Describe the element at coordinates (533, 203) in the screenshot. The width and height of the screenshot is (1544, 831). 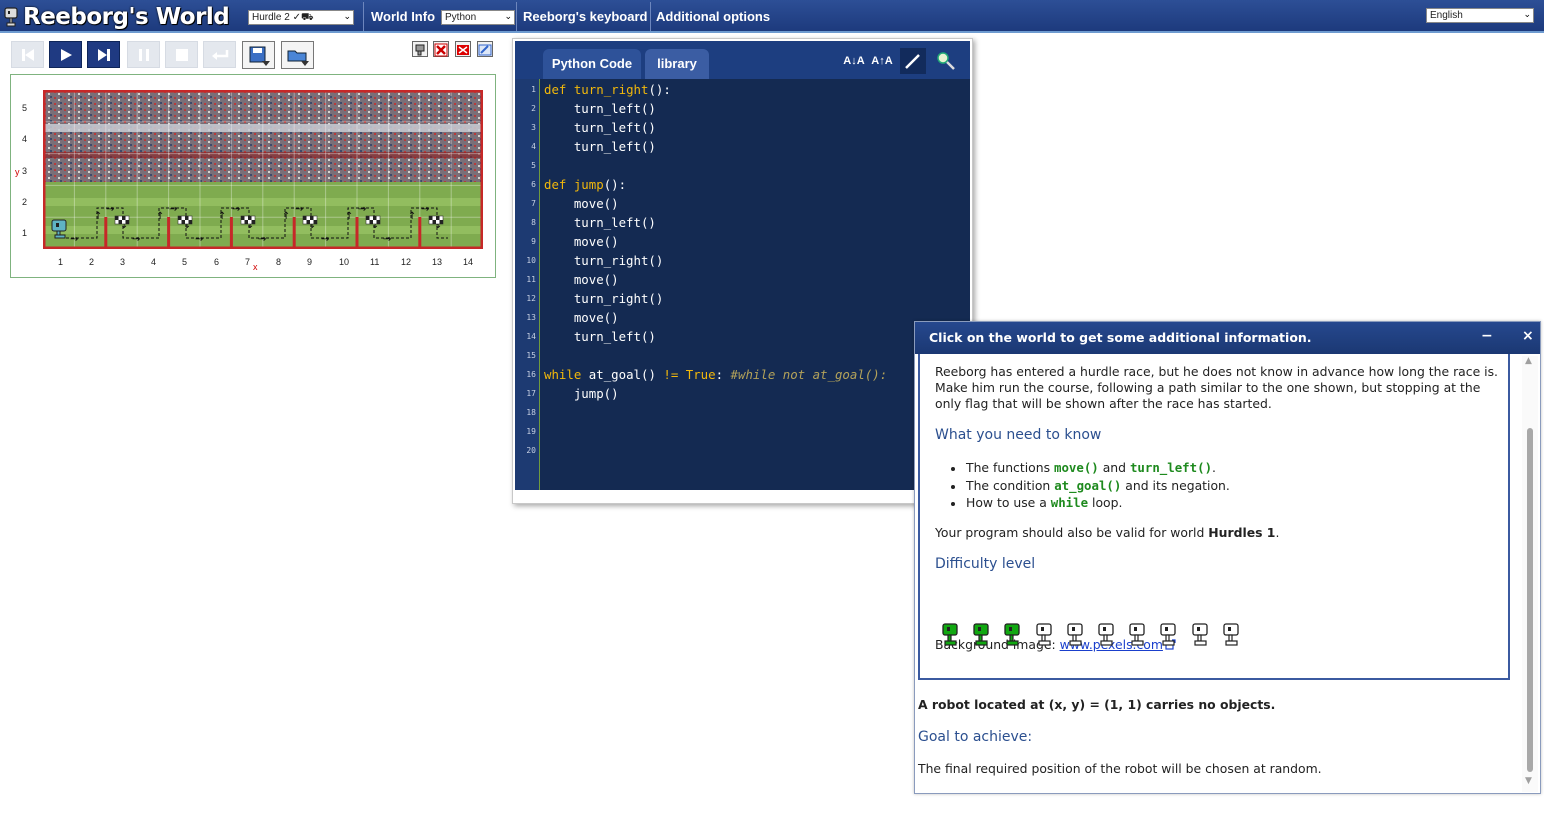
I see `line-number: 7` at that location.